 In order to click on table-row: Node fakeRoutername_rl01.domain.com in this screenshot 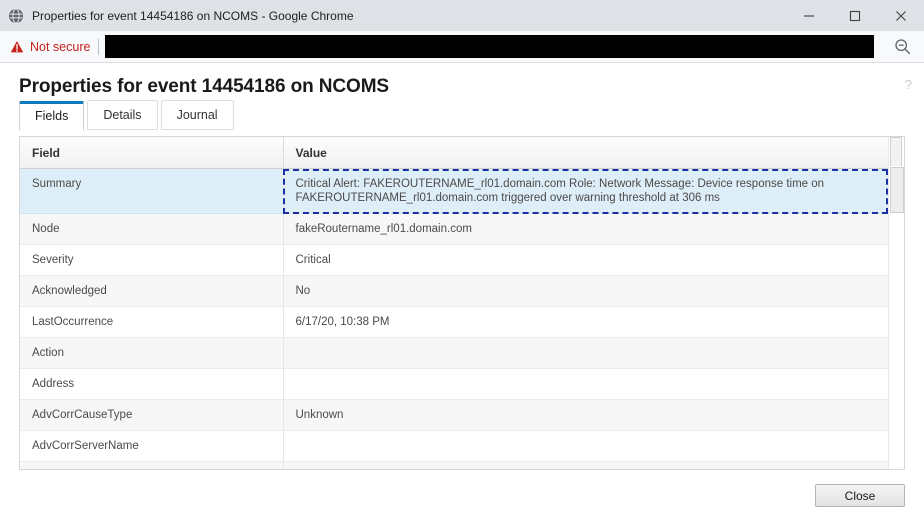, I will do `click(454, 229)`.